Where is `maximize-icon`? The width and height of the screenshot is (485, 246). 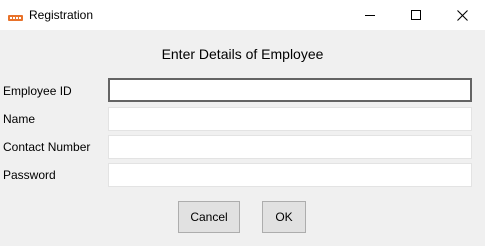
maximize-icon is located at coordinates (416, 15).